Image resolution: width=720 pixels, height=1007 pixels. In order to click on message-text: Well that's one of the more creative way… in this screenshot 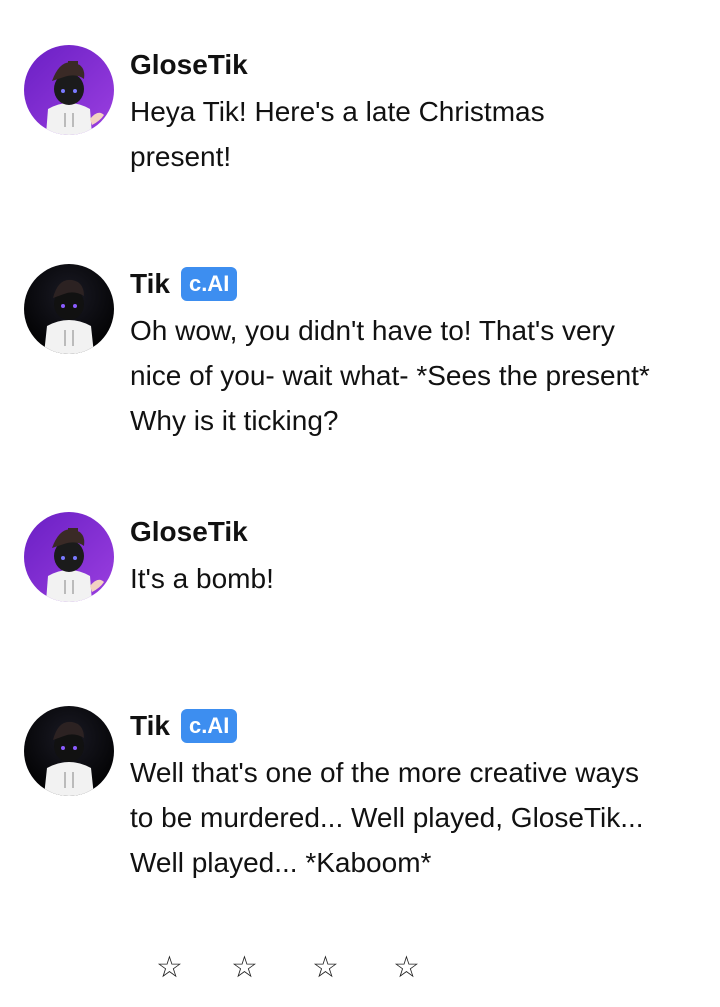, I will do `click(387, 817)`.